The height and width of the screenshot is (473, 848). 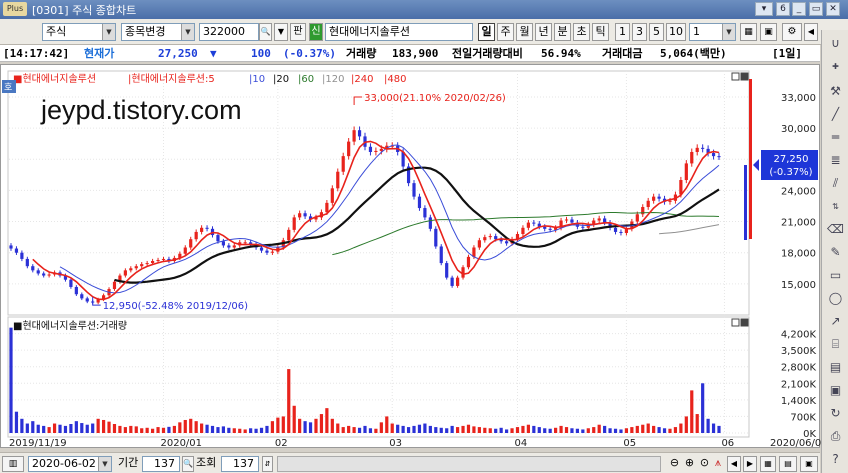 What do you see at coordinates (816, 9) in the screenshot?
I see `restore-icon: ▭` at bounding box center [816, 9].